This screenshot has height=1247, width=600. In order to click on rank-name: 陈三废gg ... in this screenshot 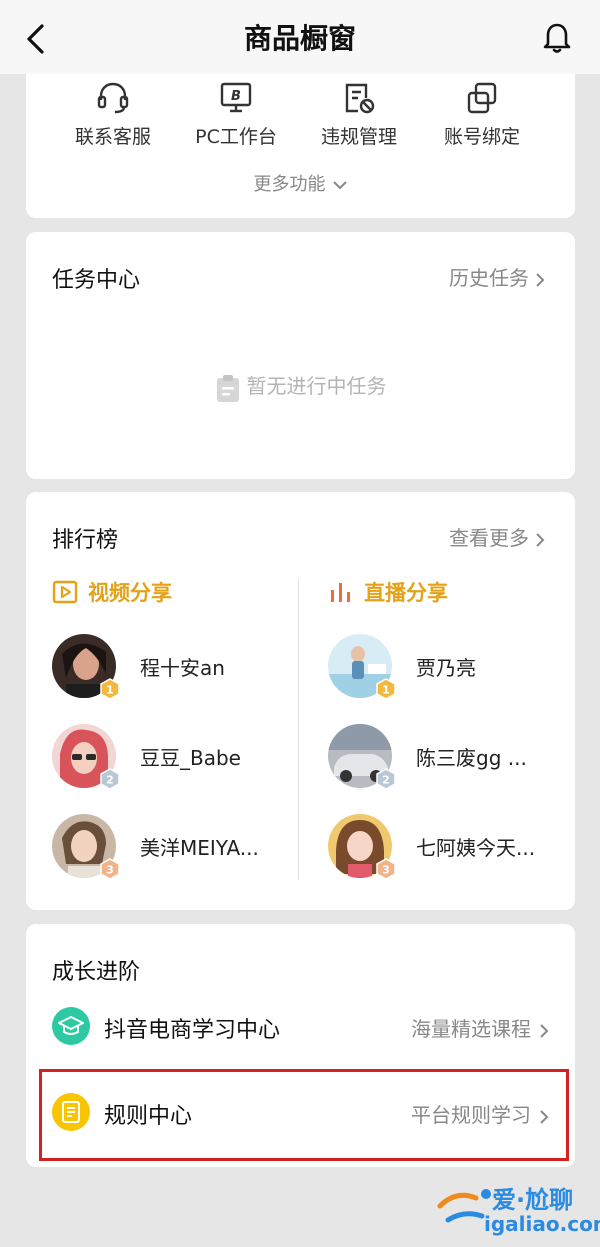, I will do `click(471, 758)`.